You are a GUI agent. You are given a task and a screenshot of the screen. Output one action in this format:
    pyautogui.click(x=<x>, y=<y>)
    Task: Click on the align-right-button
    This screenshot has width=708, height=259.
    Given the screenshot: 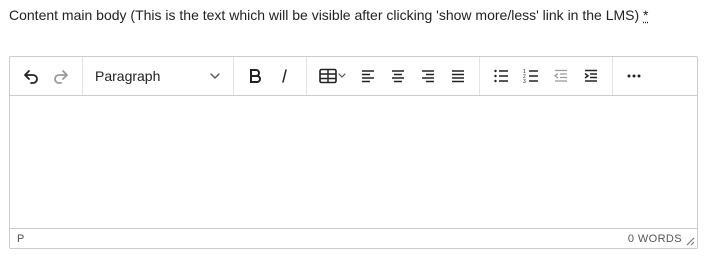 What is the action you would take?
    pyautogui.click(x=428, y=76)
    